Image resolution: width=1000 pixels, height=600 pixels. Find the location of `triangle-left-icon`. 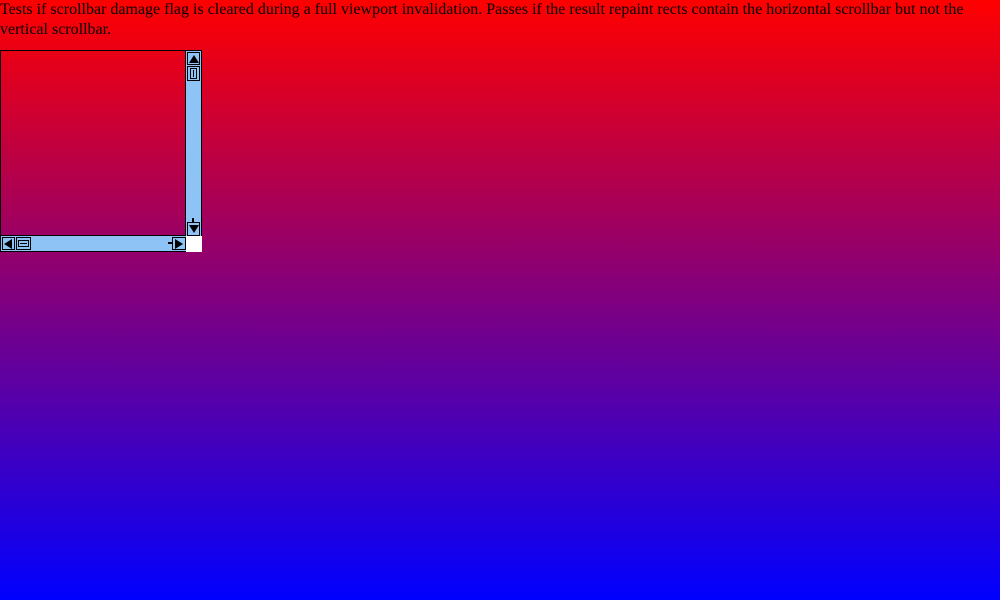

triangle-left-icon is located at coordinates (8, 244).